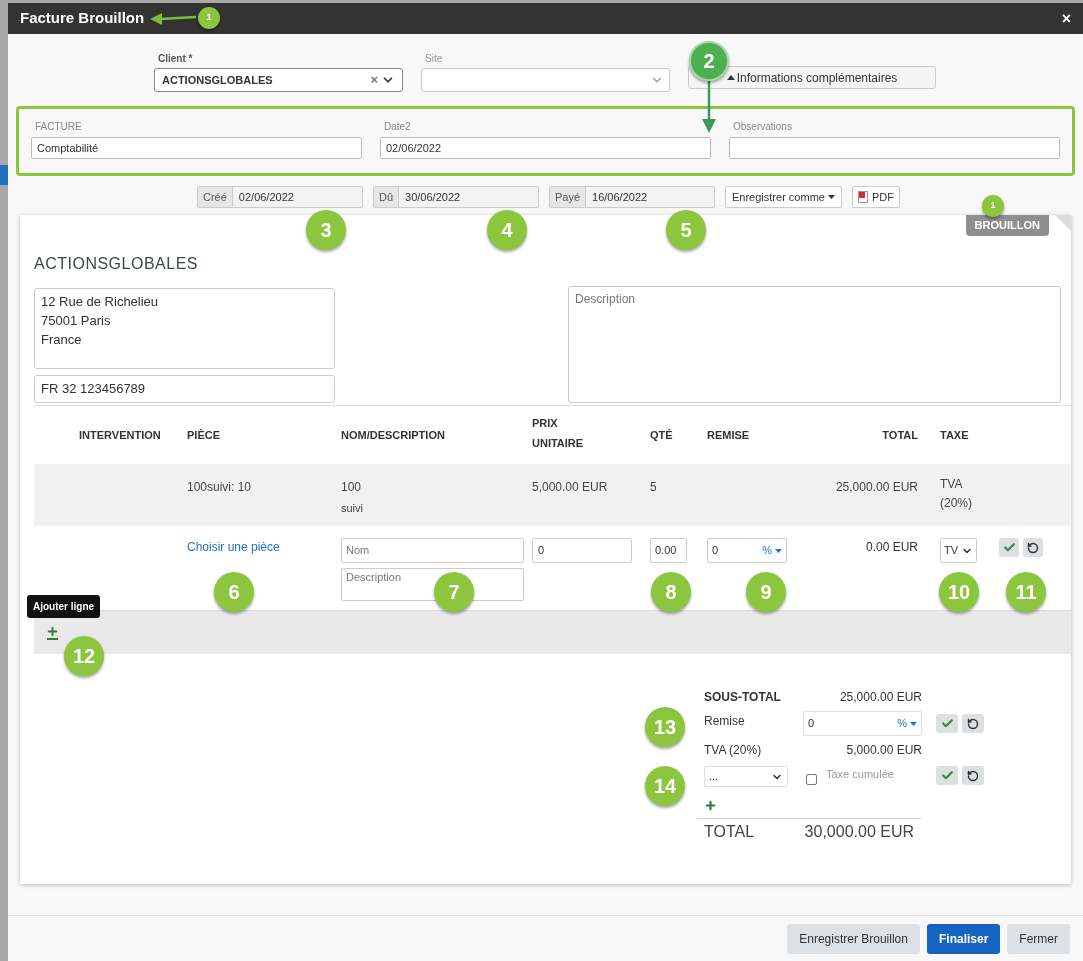  I want to click on corner-fold-icon, so click(1063, 223).